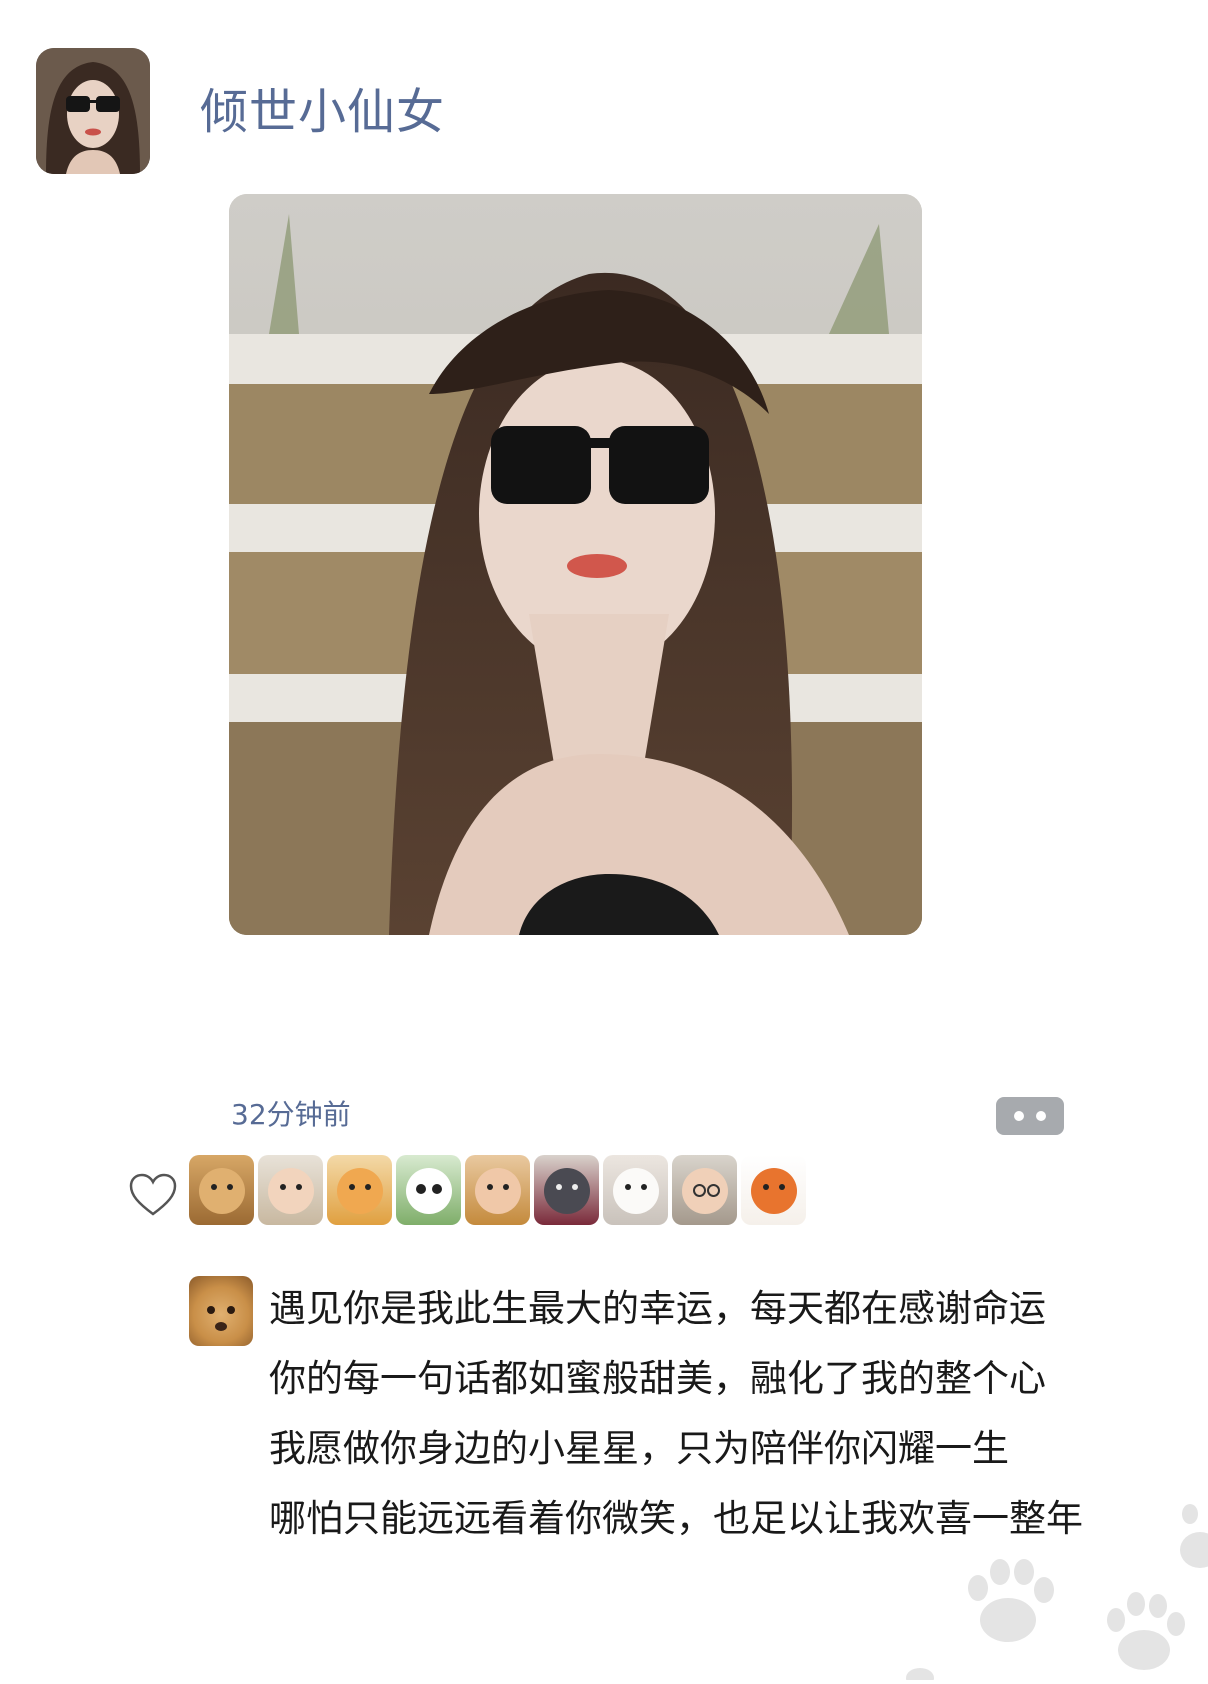  What do you see at coordinates (1034, 1592) in the screenshot?
I see `paw-print-decoration-icon` at bounding box center [1034, 1592].